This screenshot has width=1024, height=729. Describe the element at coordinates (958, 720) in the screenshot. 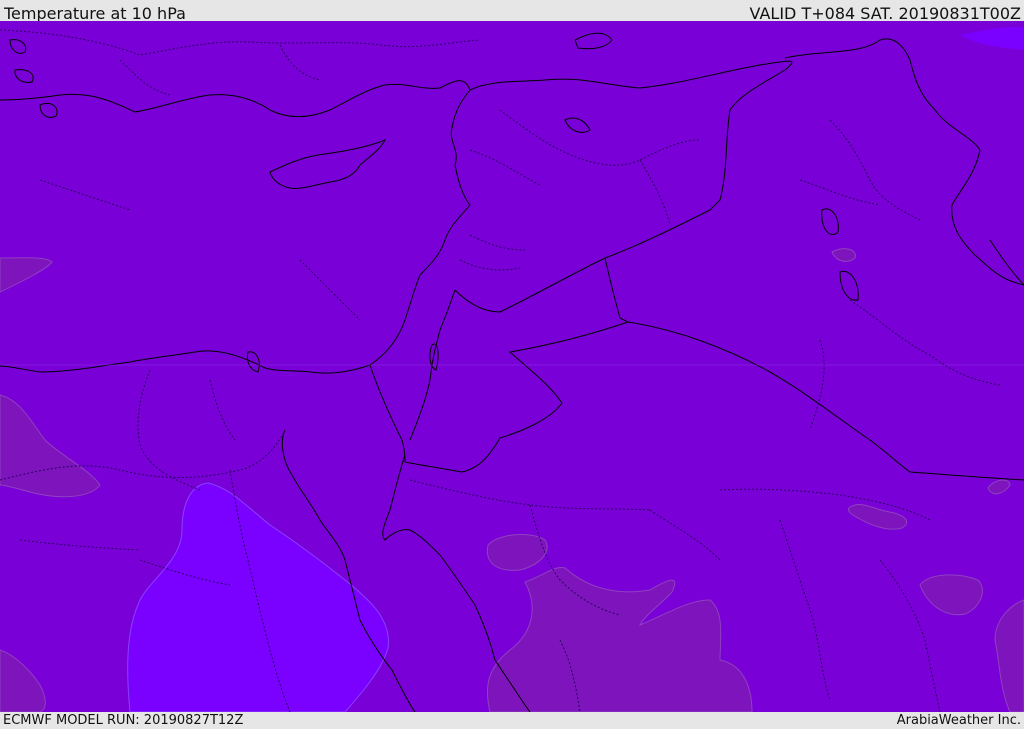

I see `credit: ArabiaWeather Inc.` at that location.